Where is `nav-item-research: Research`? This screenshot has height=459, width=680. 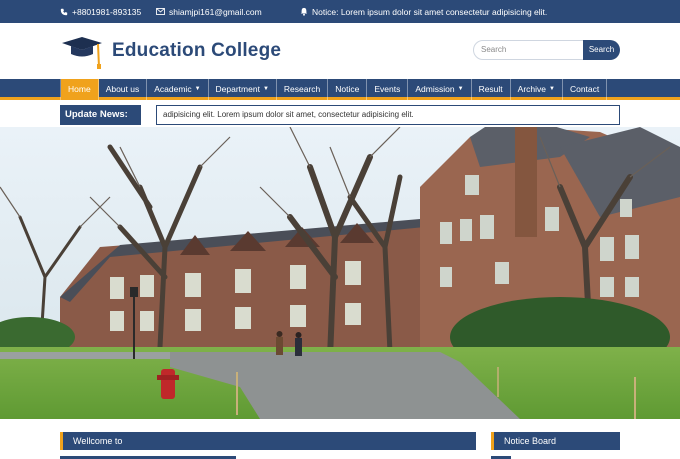
nav-item-research: Research is located at coordinates (303, 89).